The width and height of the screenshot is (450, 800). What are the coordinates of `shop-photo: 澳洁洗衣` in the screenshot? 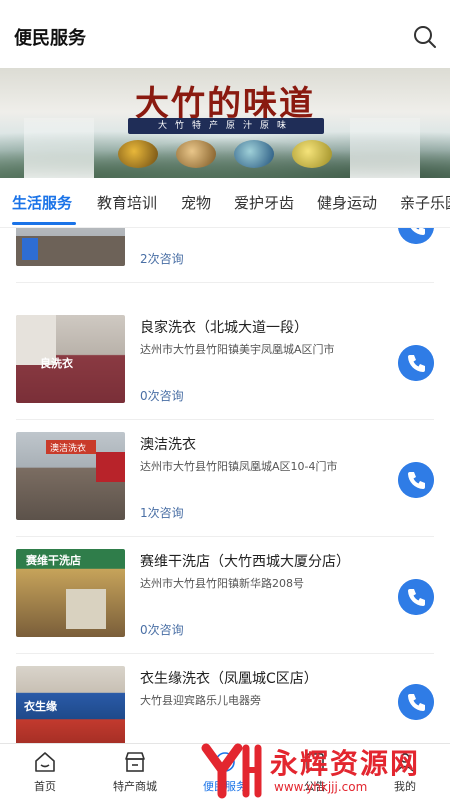 It's located at (70, 476).